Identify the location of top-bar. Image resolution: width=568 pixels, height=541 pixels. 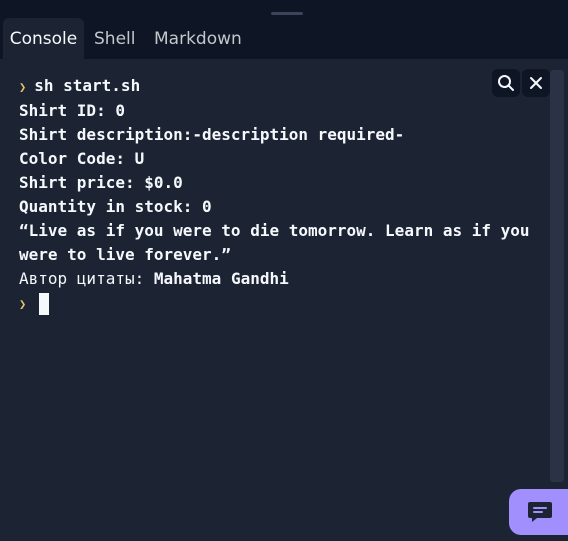
(284, 9).